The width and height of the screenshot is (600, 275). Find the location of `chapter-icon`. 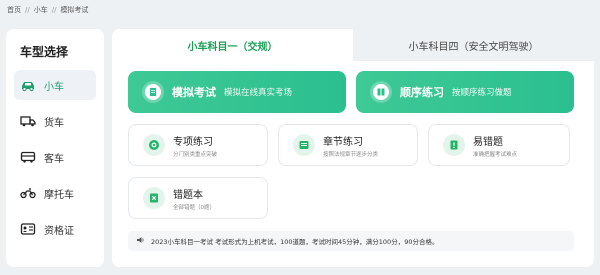

chapter-icon is located at coordinates (304, 145).